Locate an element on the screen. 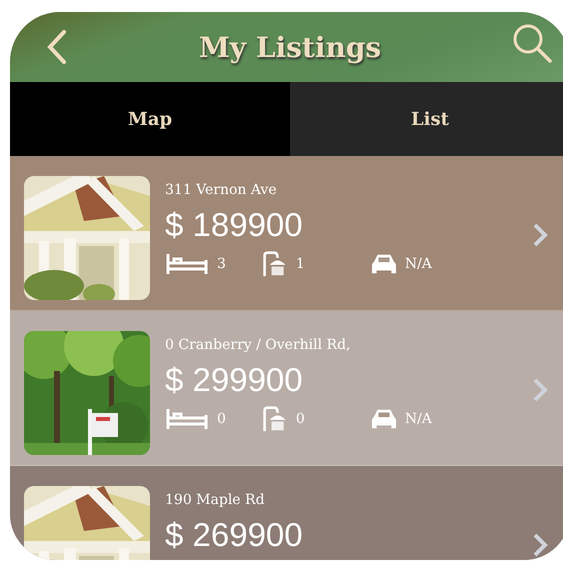 The image size is (563, 564). listing-price: $ 299900 is located at coordinates (234, 380).